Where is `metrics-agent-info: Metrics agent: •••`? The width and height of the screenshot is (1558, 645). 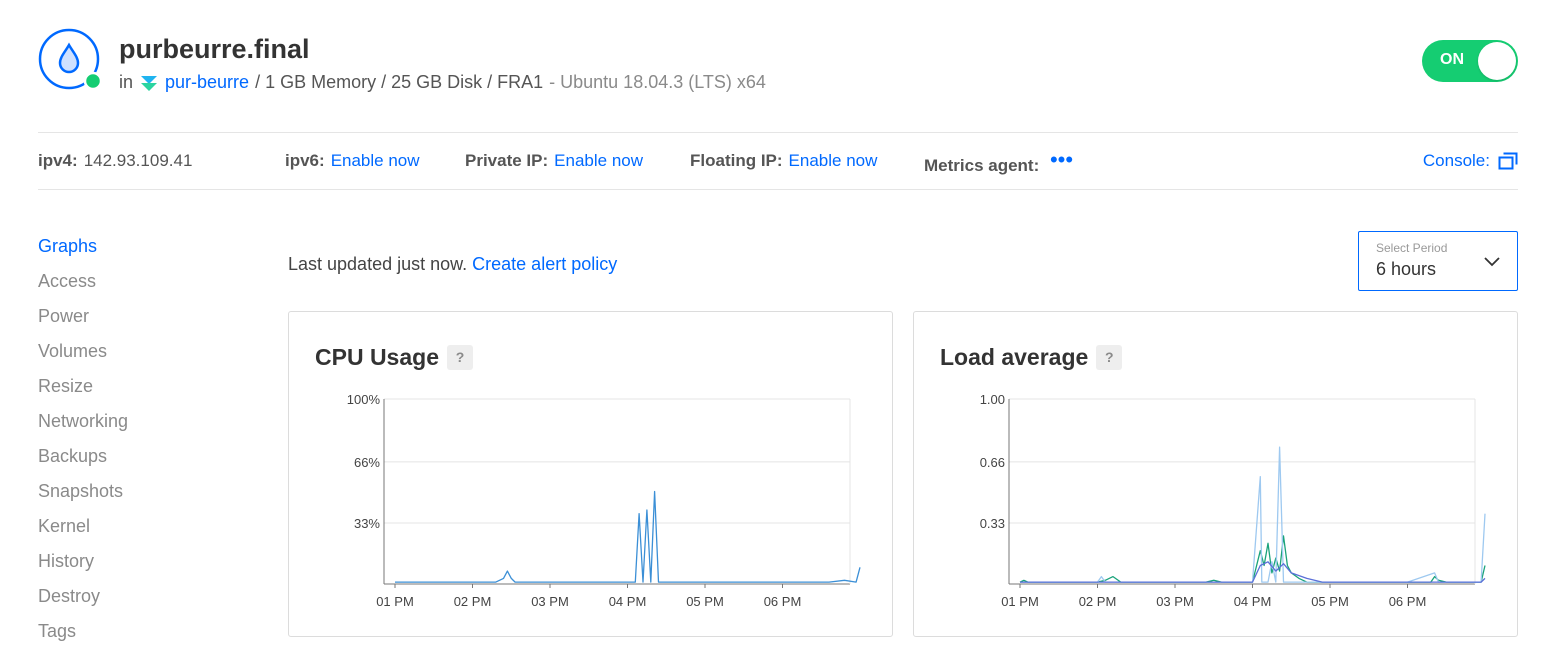 metrics-agent-info: Metrics agent: ••• is located at coordinates (998, 162).